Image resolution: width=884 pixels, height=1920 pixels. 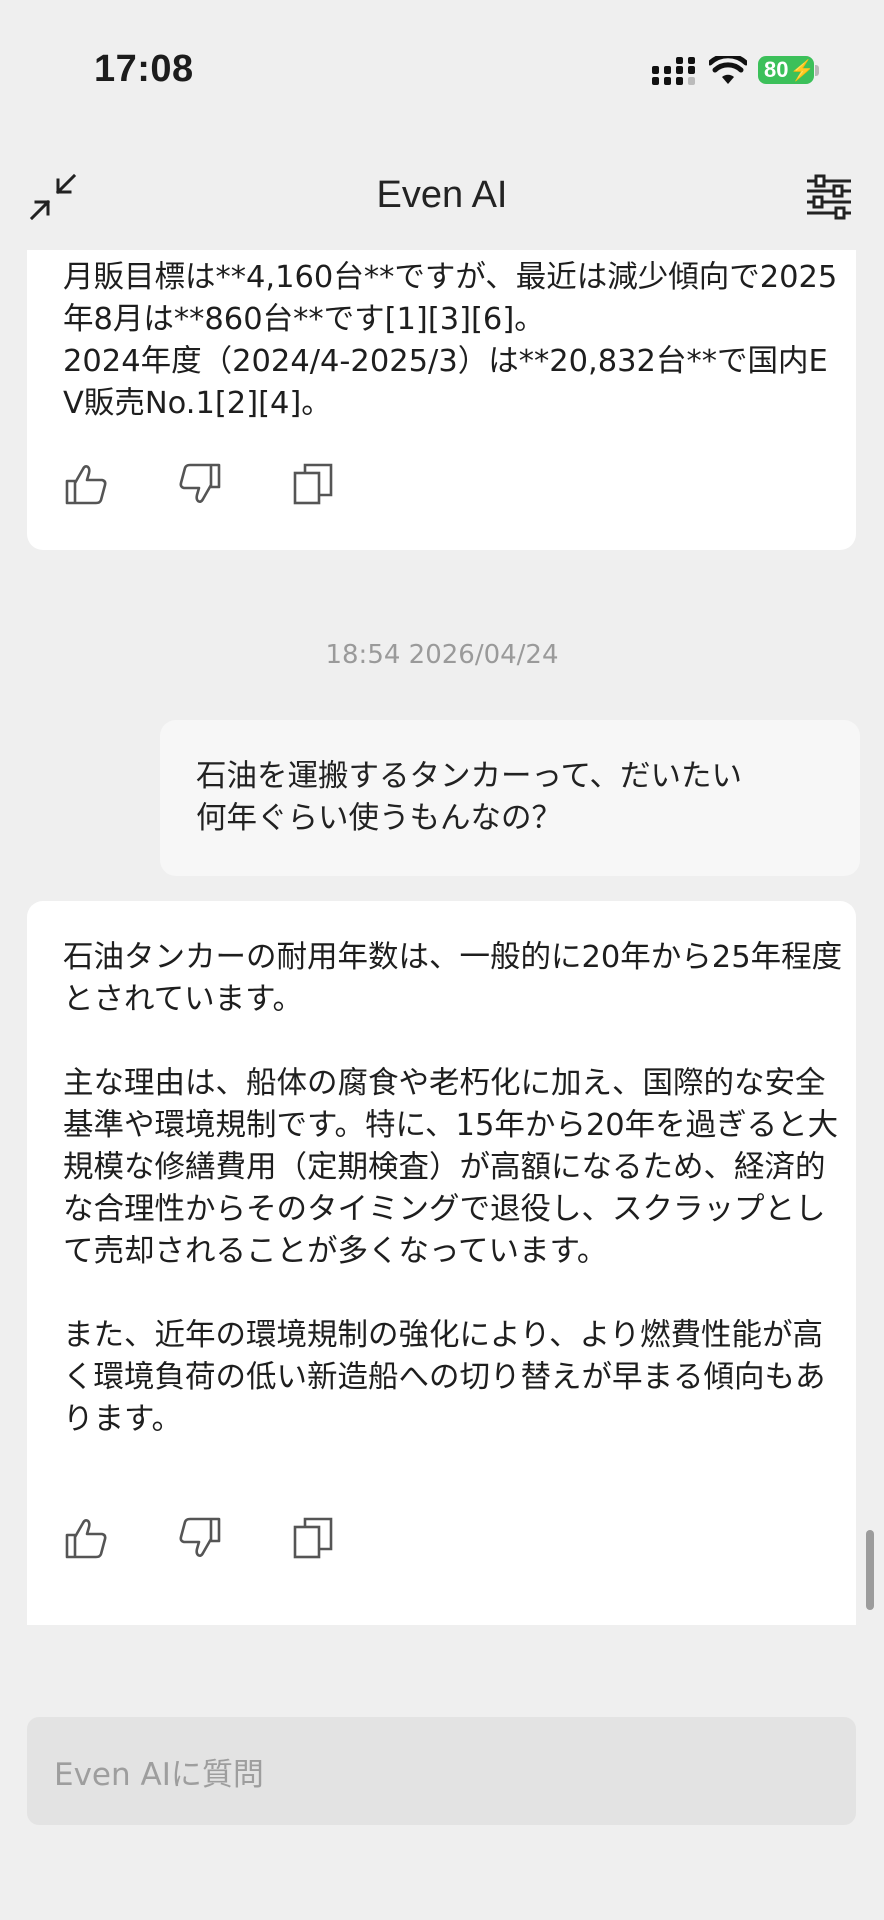 I want to click on status-bar: 17:08 80 ⚡, so click(x=442, y=70).